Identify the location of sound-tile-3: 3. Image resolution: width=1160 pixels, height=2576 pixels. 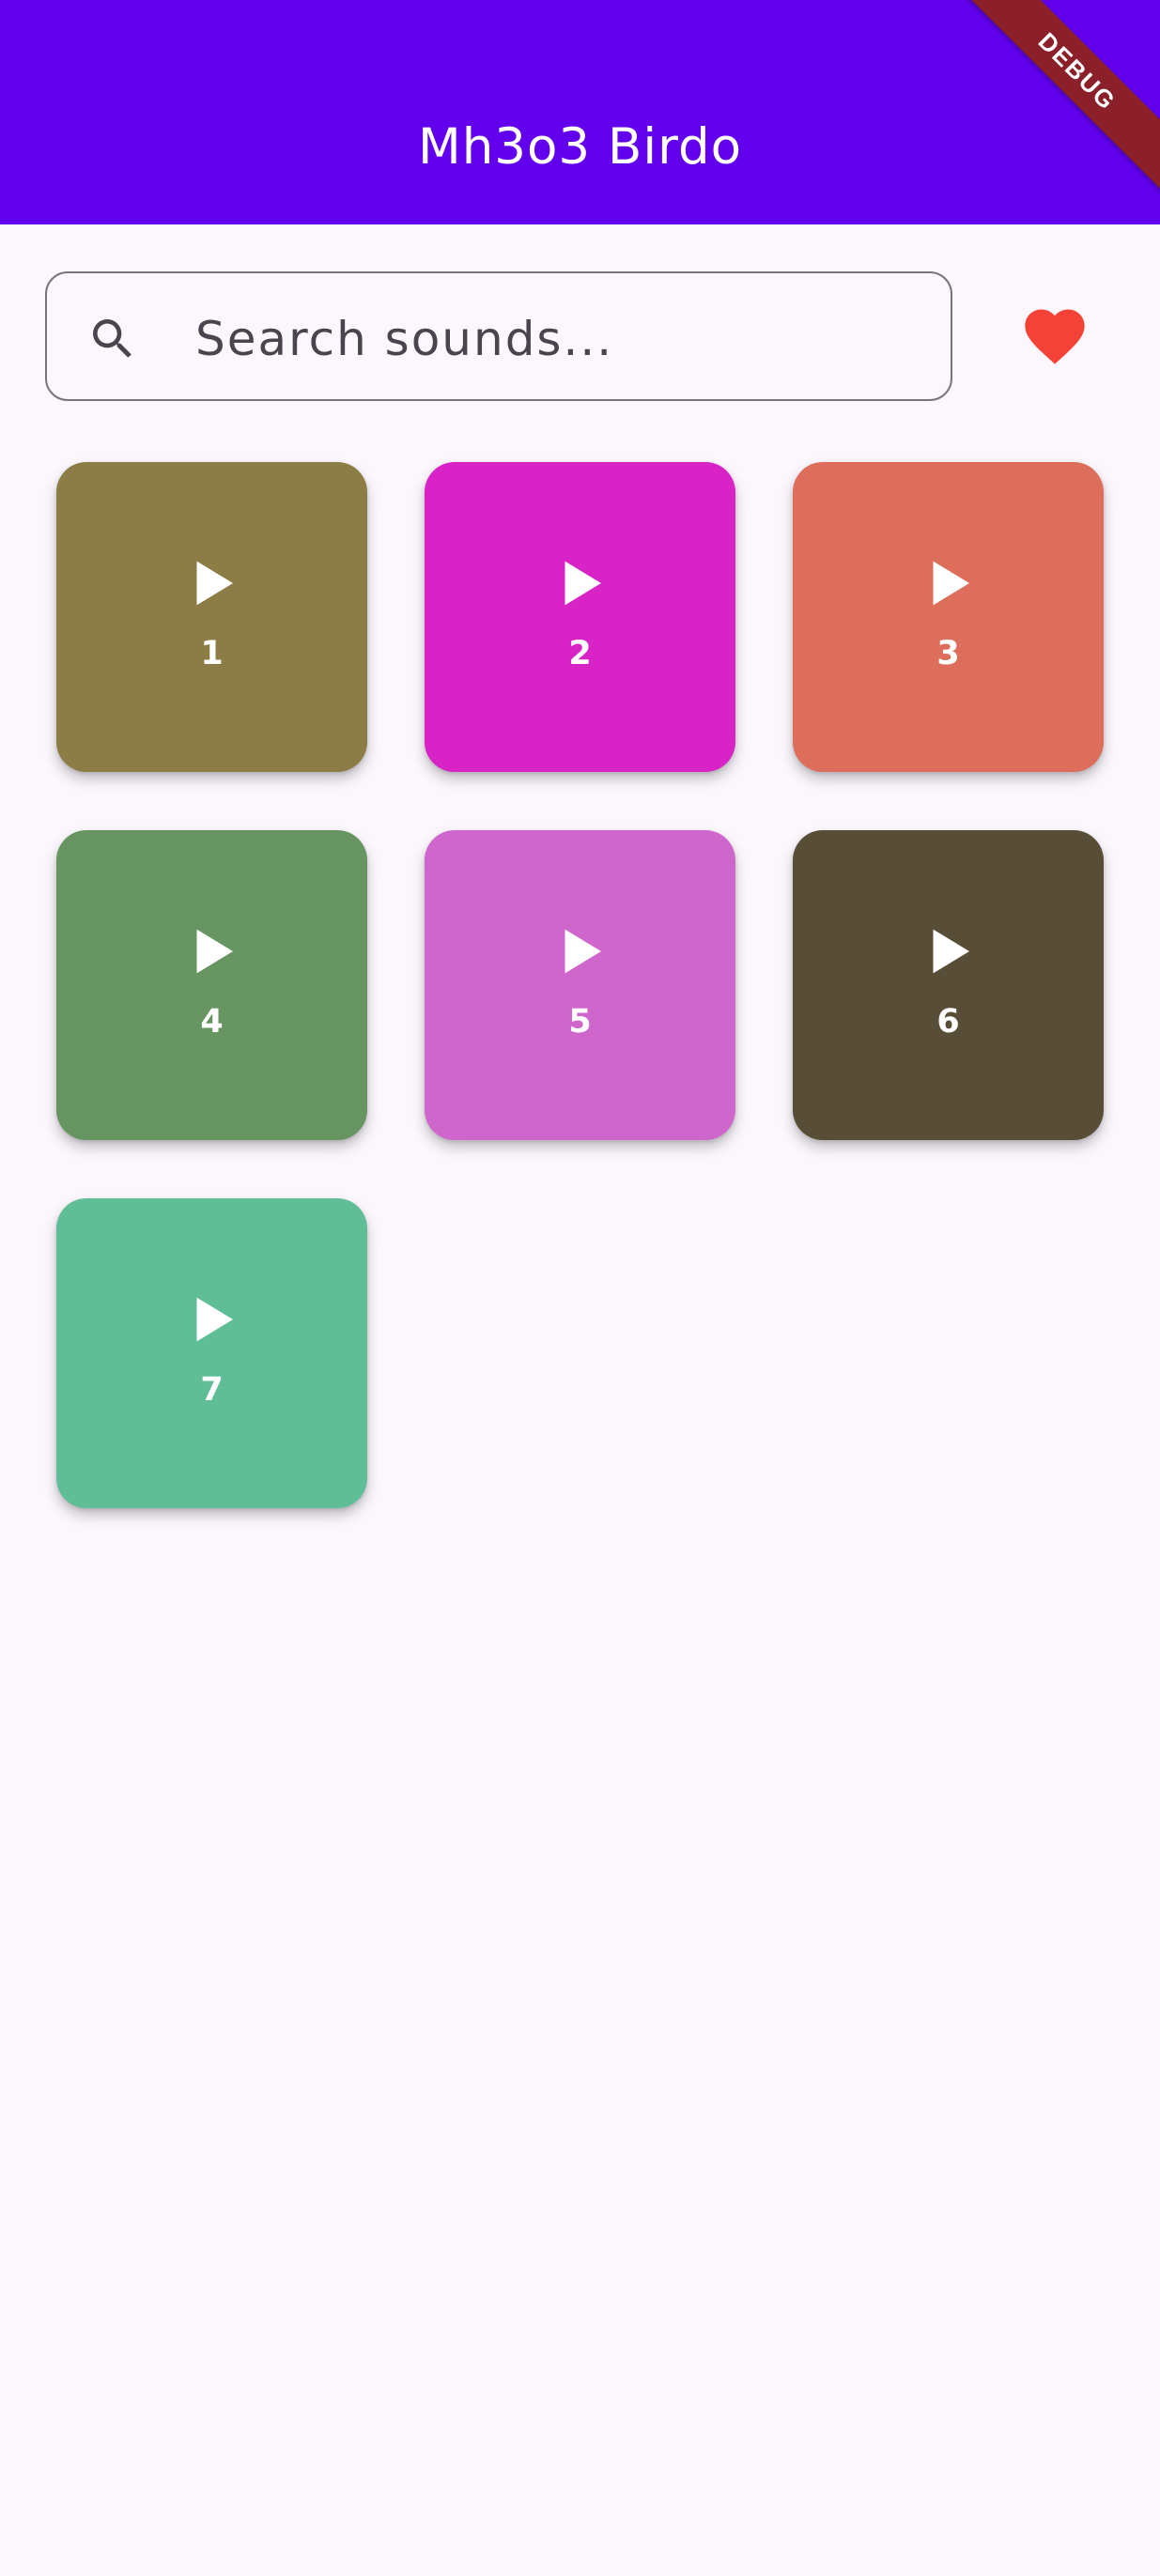
(948, 617).